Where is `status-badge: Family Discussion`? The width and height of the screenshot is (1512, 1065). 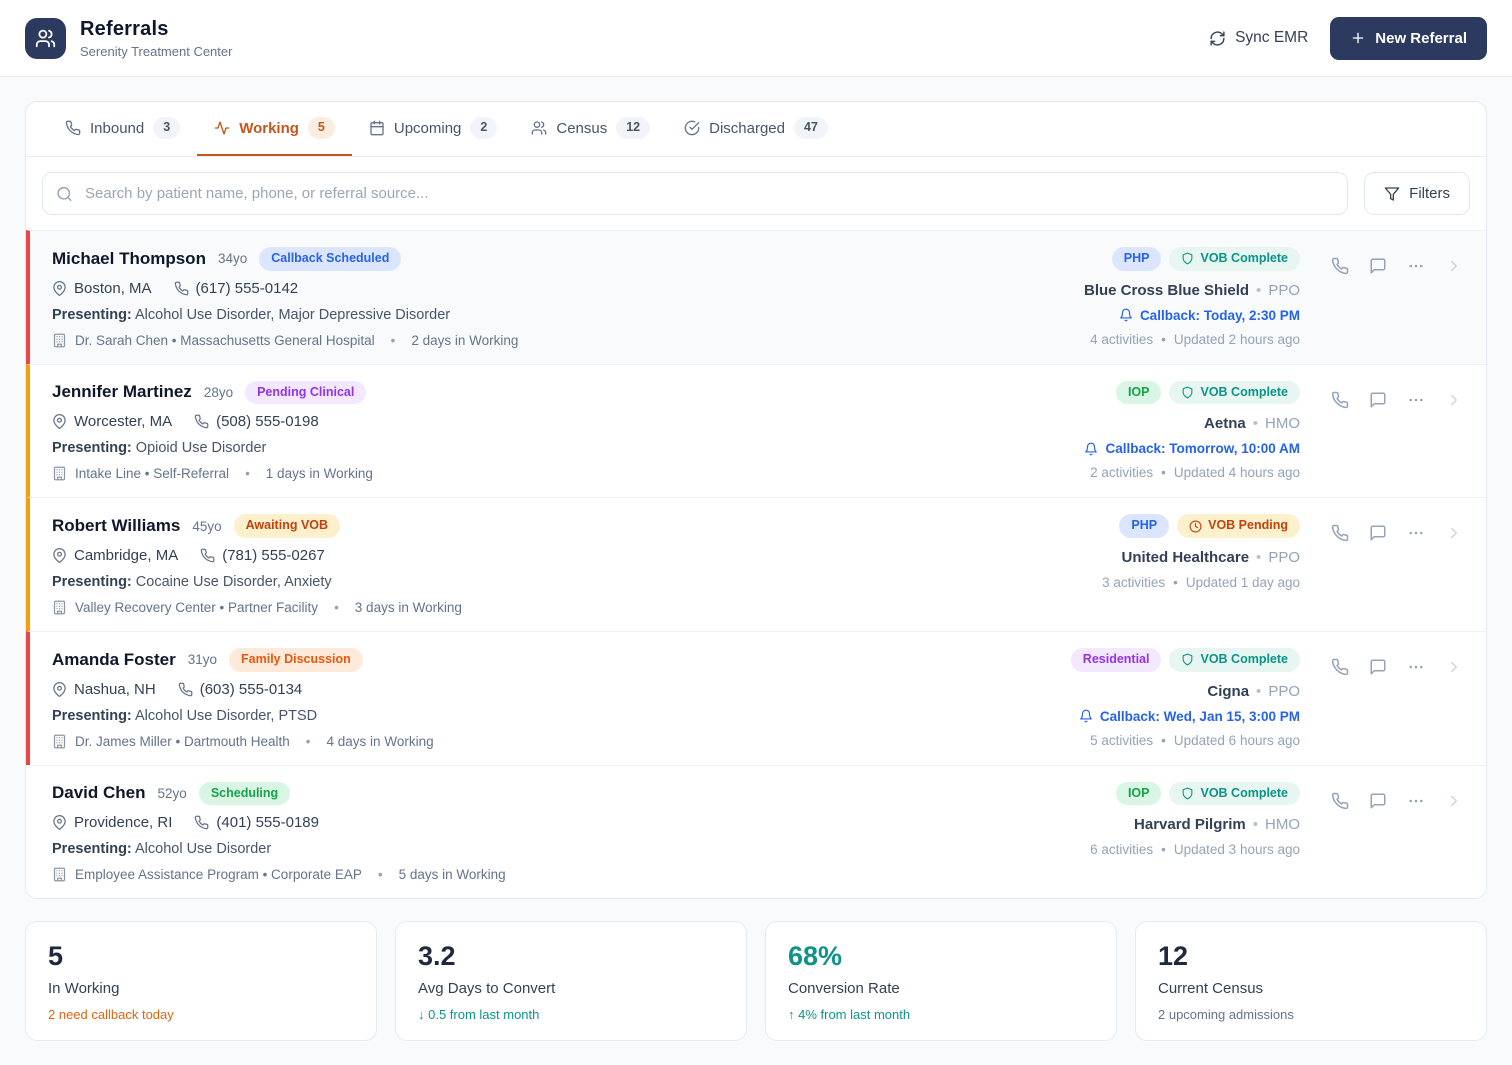
status-badge: Family Discussion is located at coordinates (296, 659).